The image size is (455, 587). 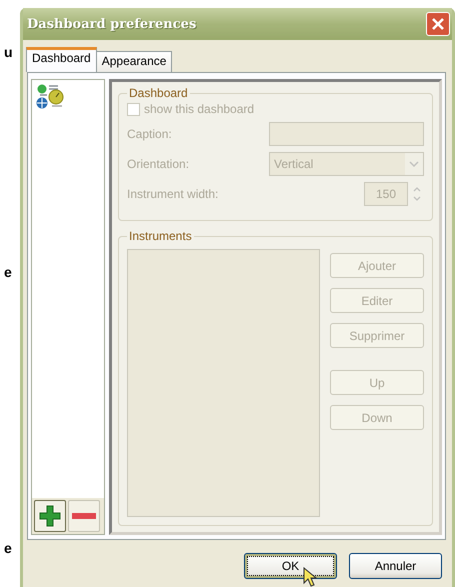 I want to click on group-title: Instruments, so click(x=160, y=236).